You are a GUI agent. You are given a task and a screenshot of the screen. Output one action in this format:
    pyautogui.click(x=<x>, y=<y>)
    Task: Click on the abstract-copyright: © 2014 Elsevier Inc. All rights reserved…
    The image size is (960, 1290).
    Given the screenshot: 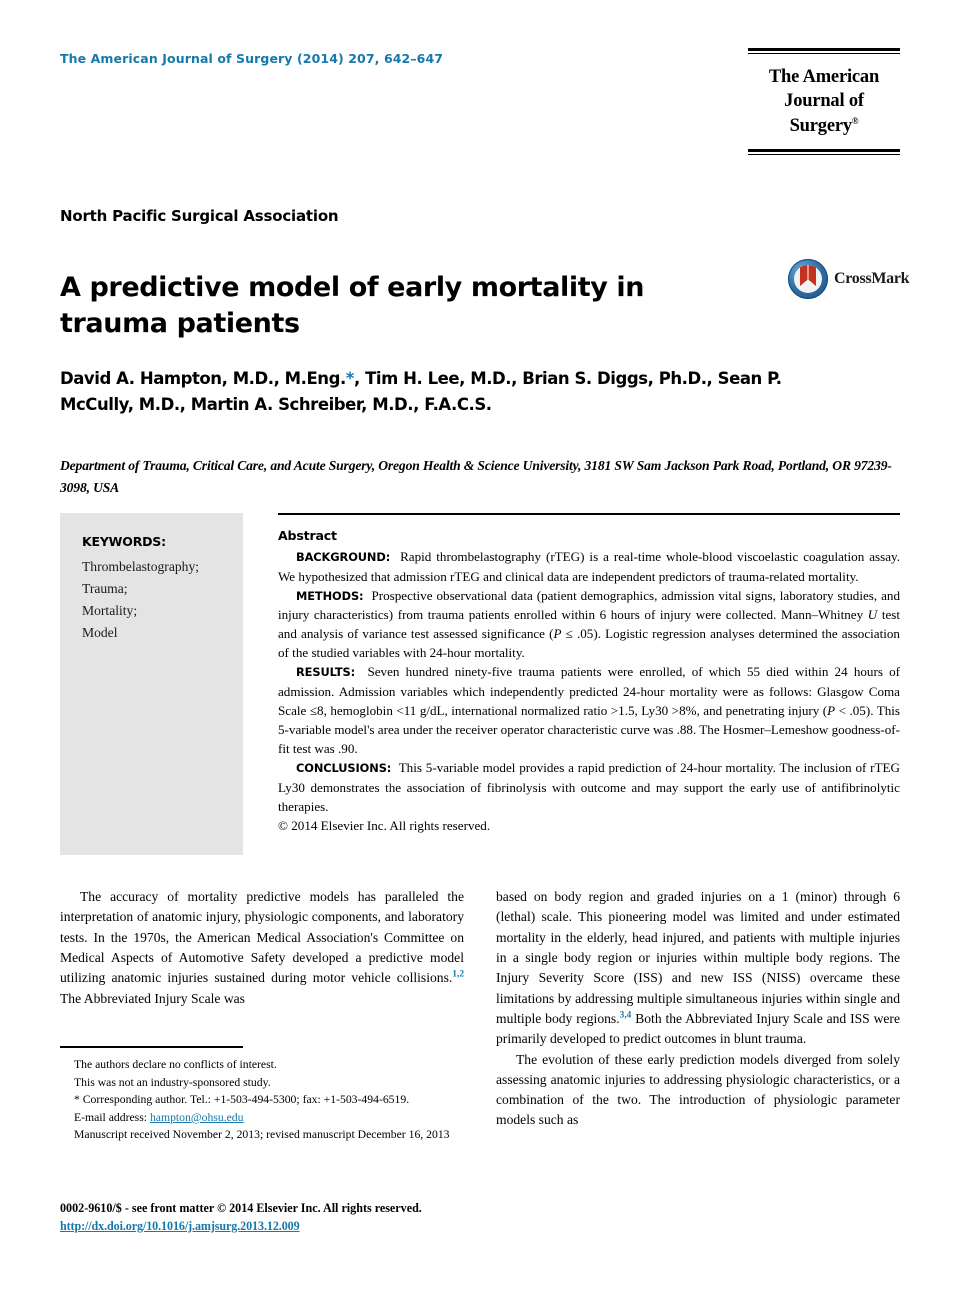 What is the action you would take?
    pyautogui.click(x=384, y=825)
    